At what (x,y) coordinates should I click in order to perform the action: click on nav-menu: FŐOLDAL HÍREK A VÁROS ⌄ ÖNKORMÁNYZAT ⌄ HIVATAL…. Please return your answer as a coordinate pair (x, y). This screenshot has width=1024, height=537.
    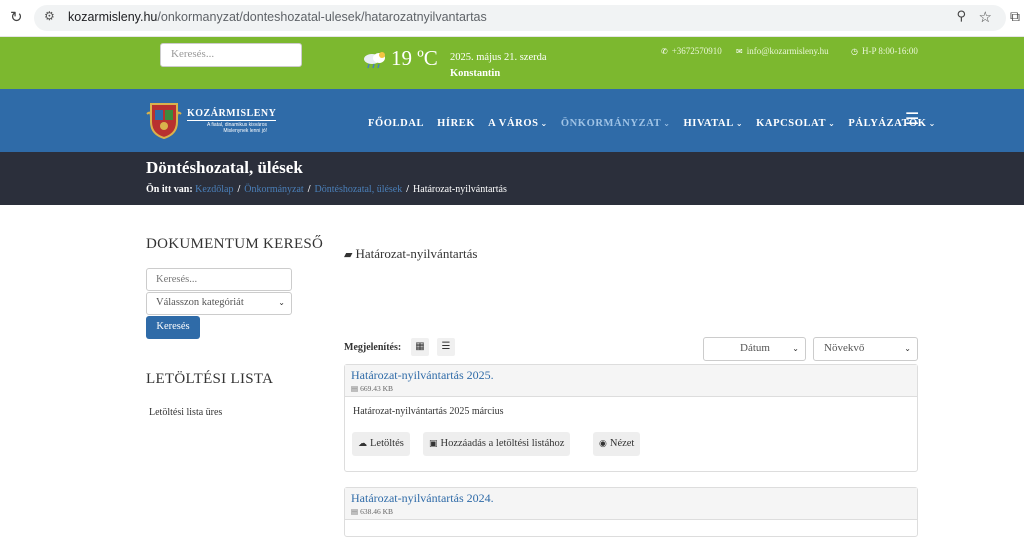
    Looking at the image, I should click on (658, 122).